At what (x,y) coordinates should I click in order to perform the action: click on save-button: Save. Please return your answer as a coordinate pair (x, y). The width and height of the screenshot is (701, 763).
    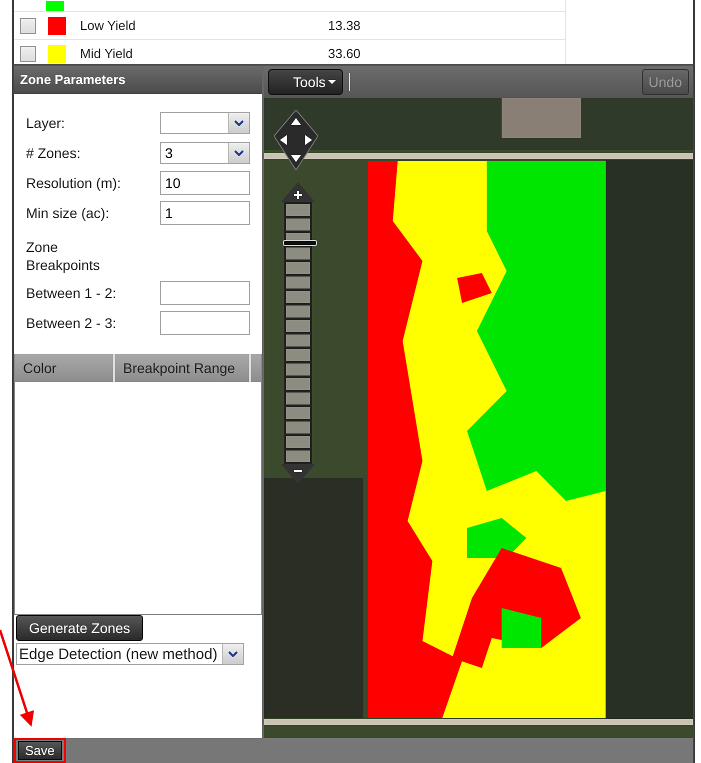
    Looking at the image, I should click on (40, 750).